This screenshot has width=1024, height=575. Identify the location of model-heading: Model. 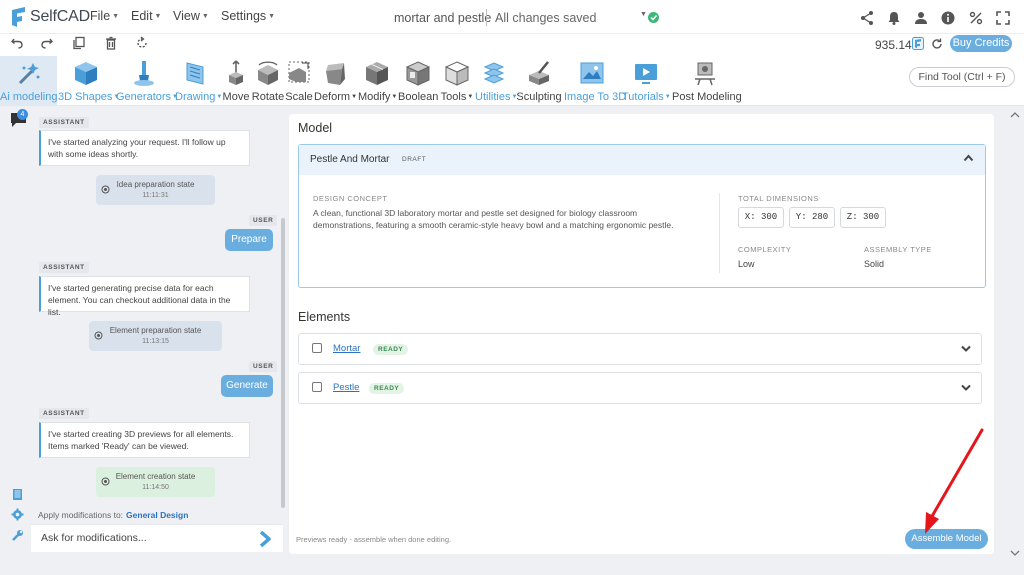
(315, 128).